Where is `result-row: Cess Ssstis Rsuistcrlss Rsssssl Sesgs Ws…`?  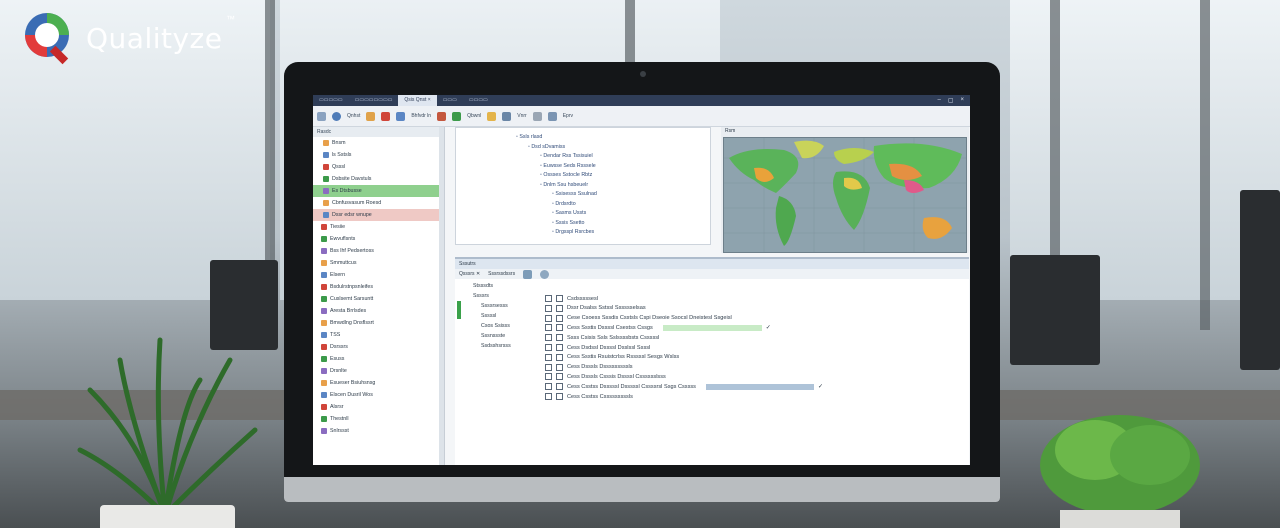 result-row: Cess Ssstis Rsuistcrlss Rsssssl Sesgs Ws… is located at coordinates (612, 357).